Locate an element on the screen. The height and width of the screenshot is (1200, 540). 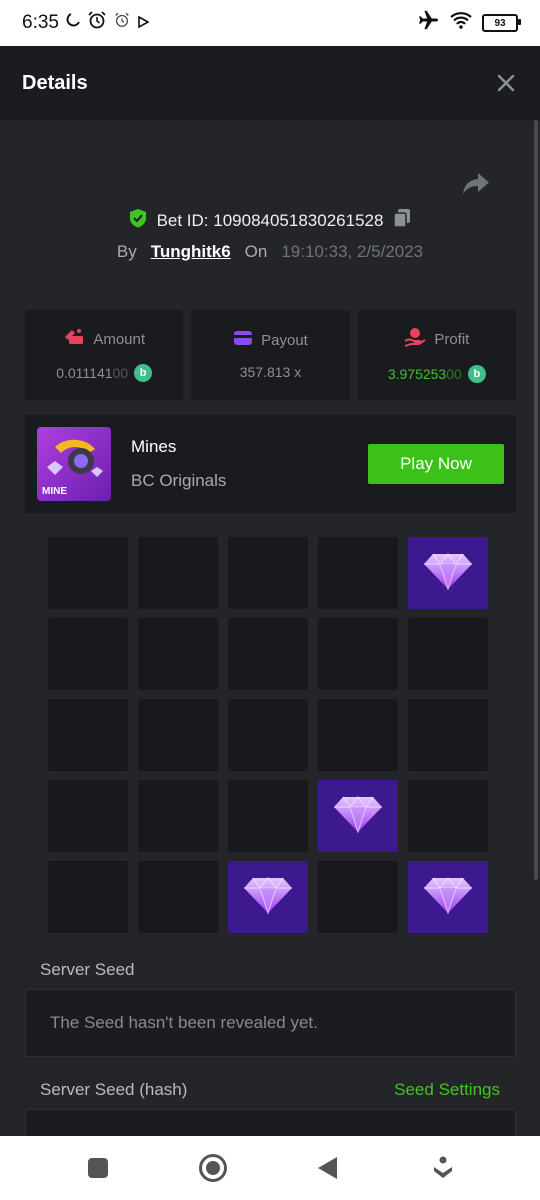
thumbnail-label: MINE is located at coordinates (54, 491).